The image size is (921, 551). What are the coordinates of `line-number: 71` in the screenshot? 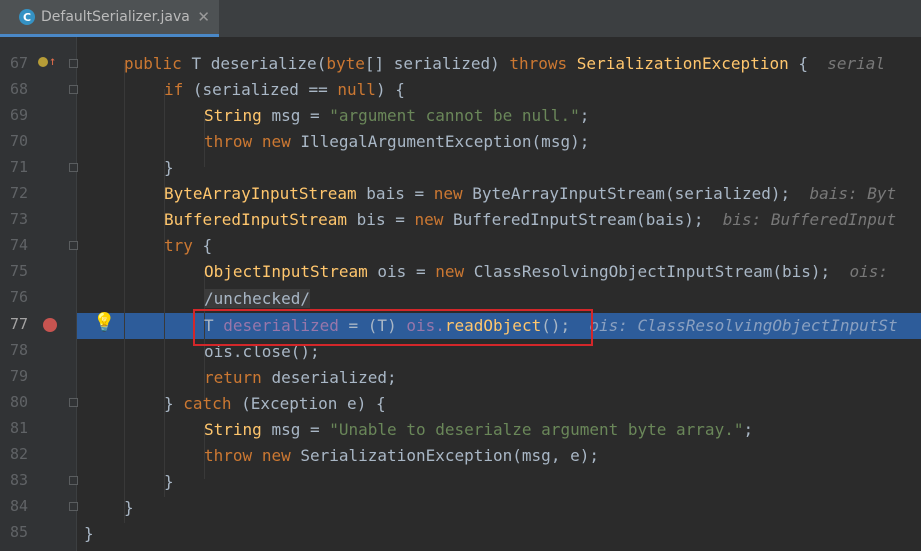 It's located at (19, 167).